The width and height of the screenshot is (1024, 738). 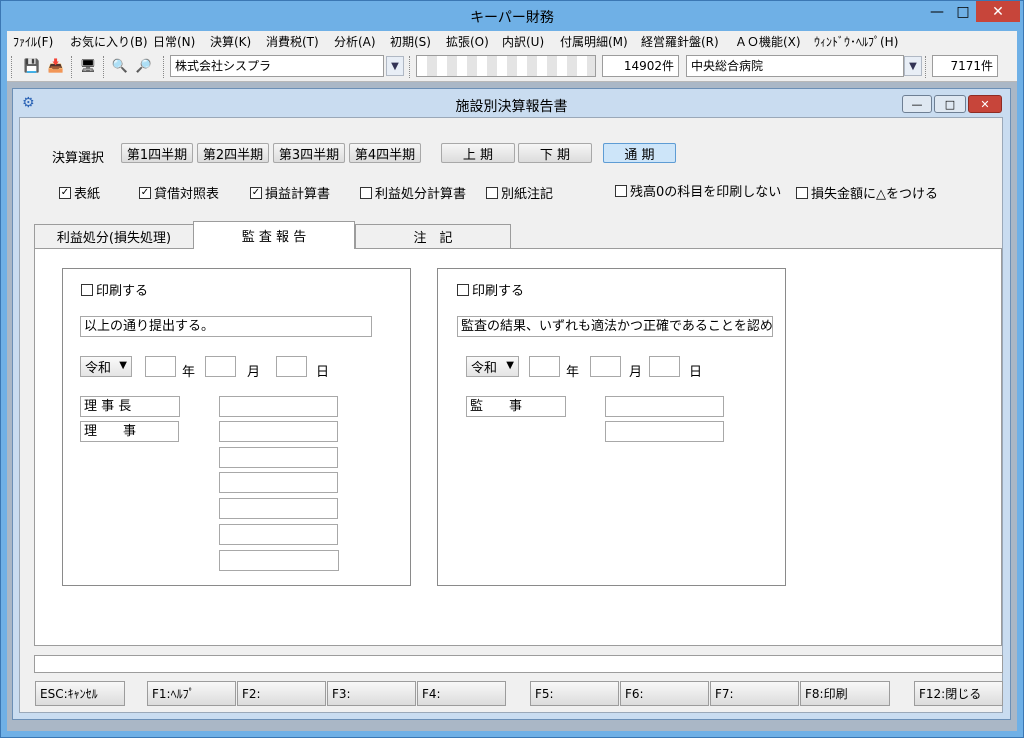 What do you see at coordinates (274, 235) in the screenshot?
I see `tab-audit-report: 監 査 報 告` at bounding box center [274, 235].